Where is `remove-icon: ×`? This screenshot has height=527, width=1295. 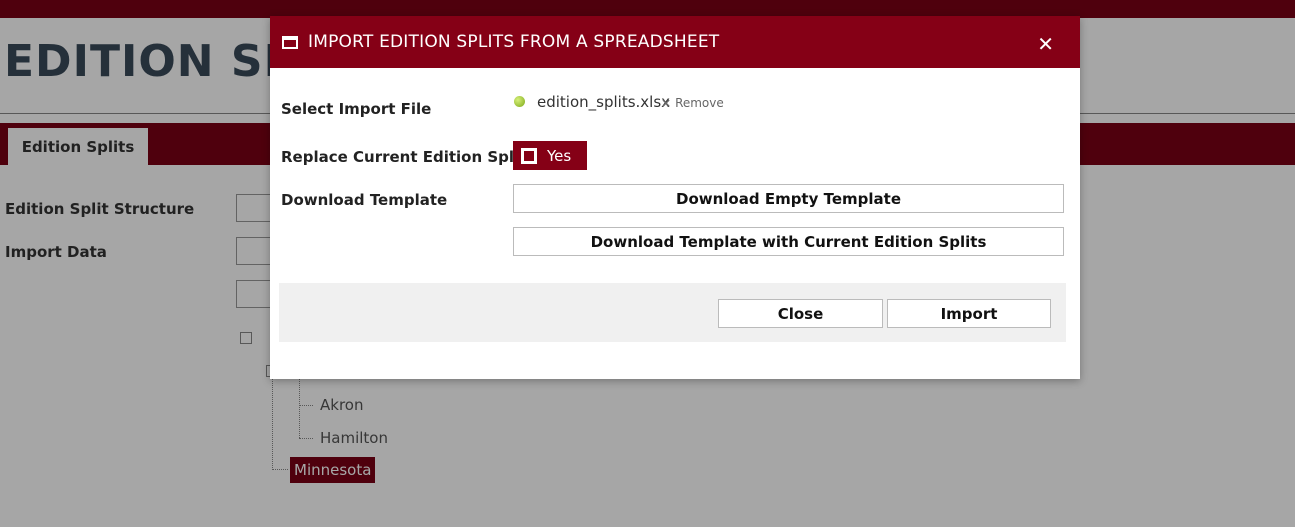
remove-icon: × is located at coordinates (666, 103).